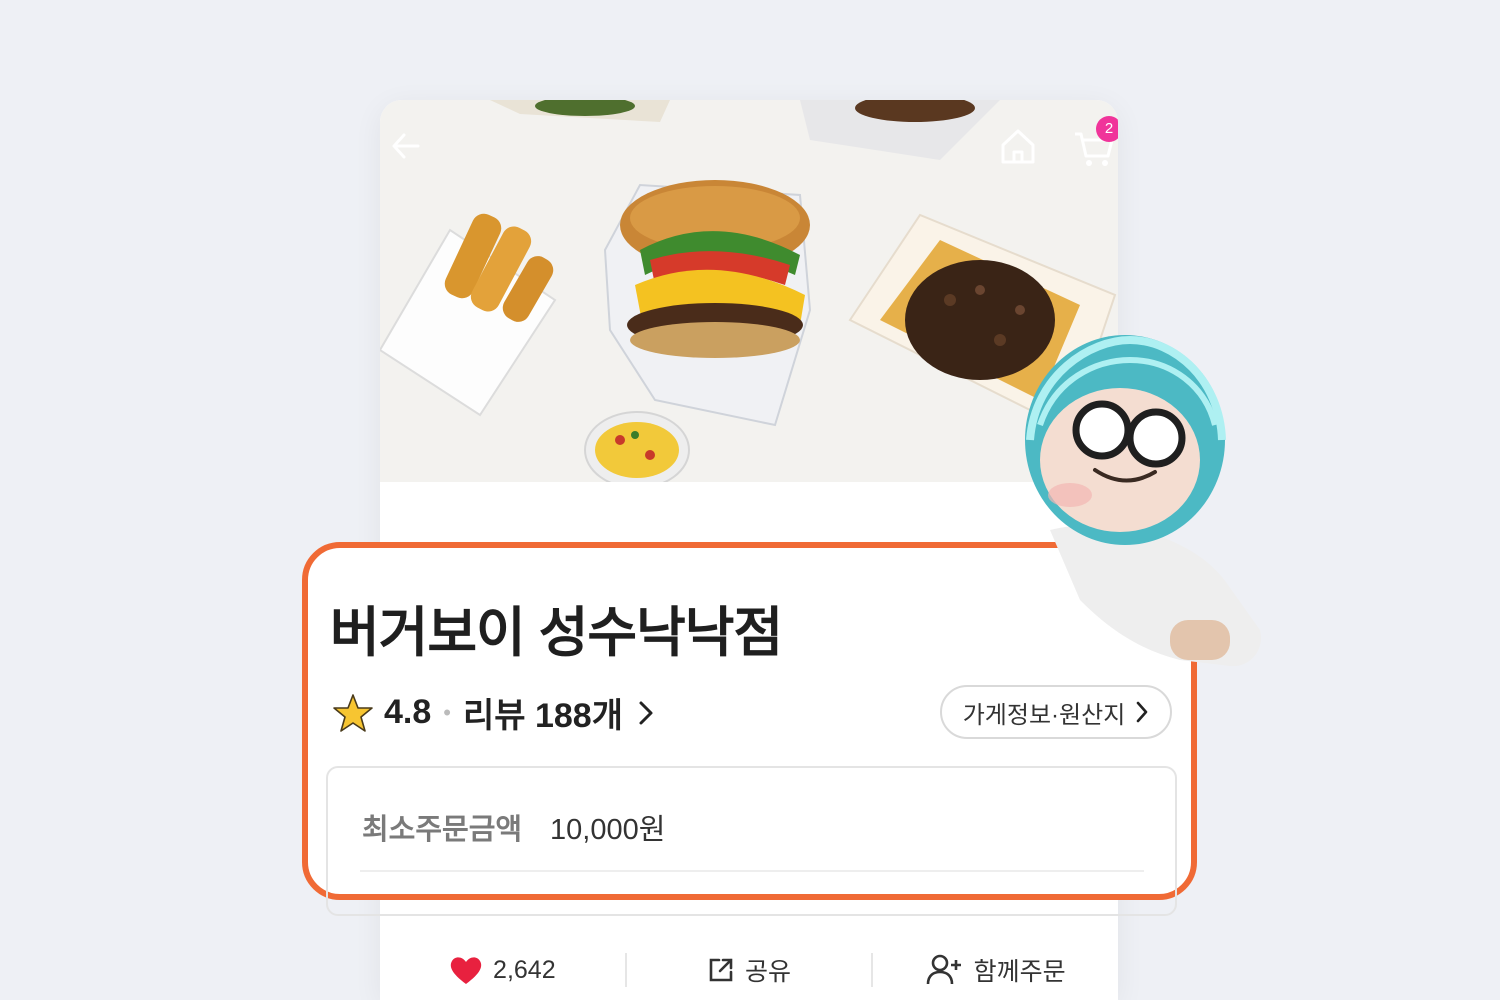 The image size is (1500, 1000). Describe the element at coordinates (1044, 715) in the screenshot. I see `store-info-label: 가게정보·원산지` at that location.